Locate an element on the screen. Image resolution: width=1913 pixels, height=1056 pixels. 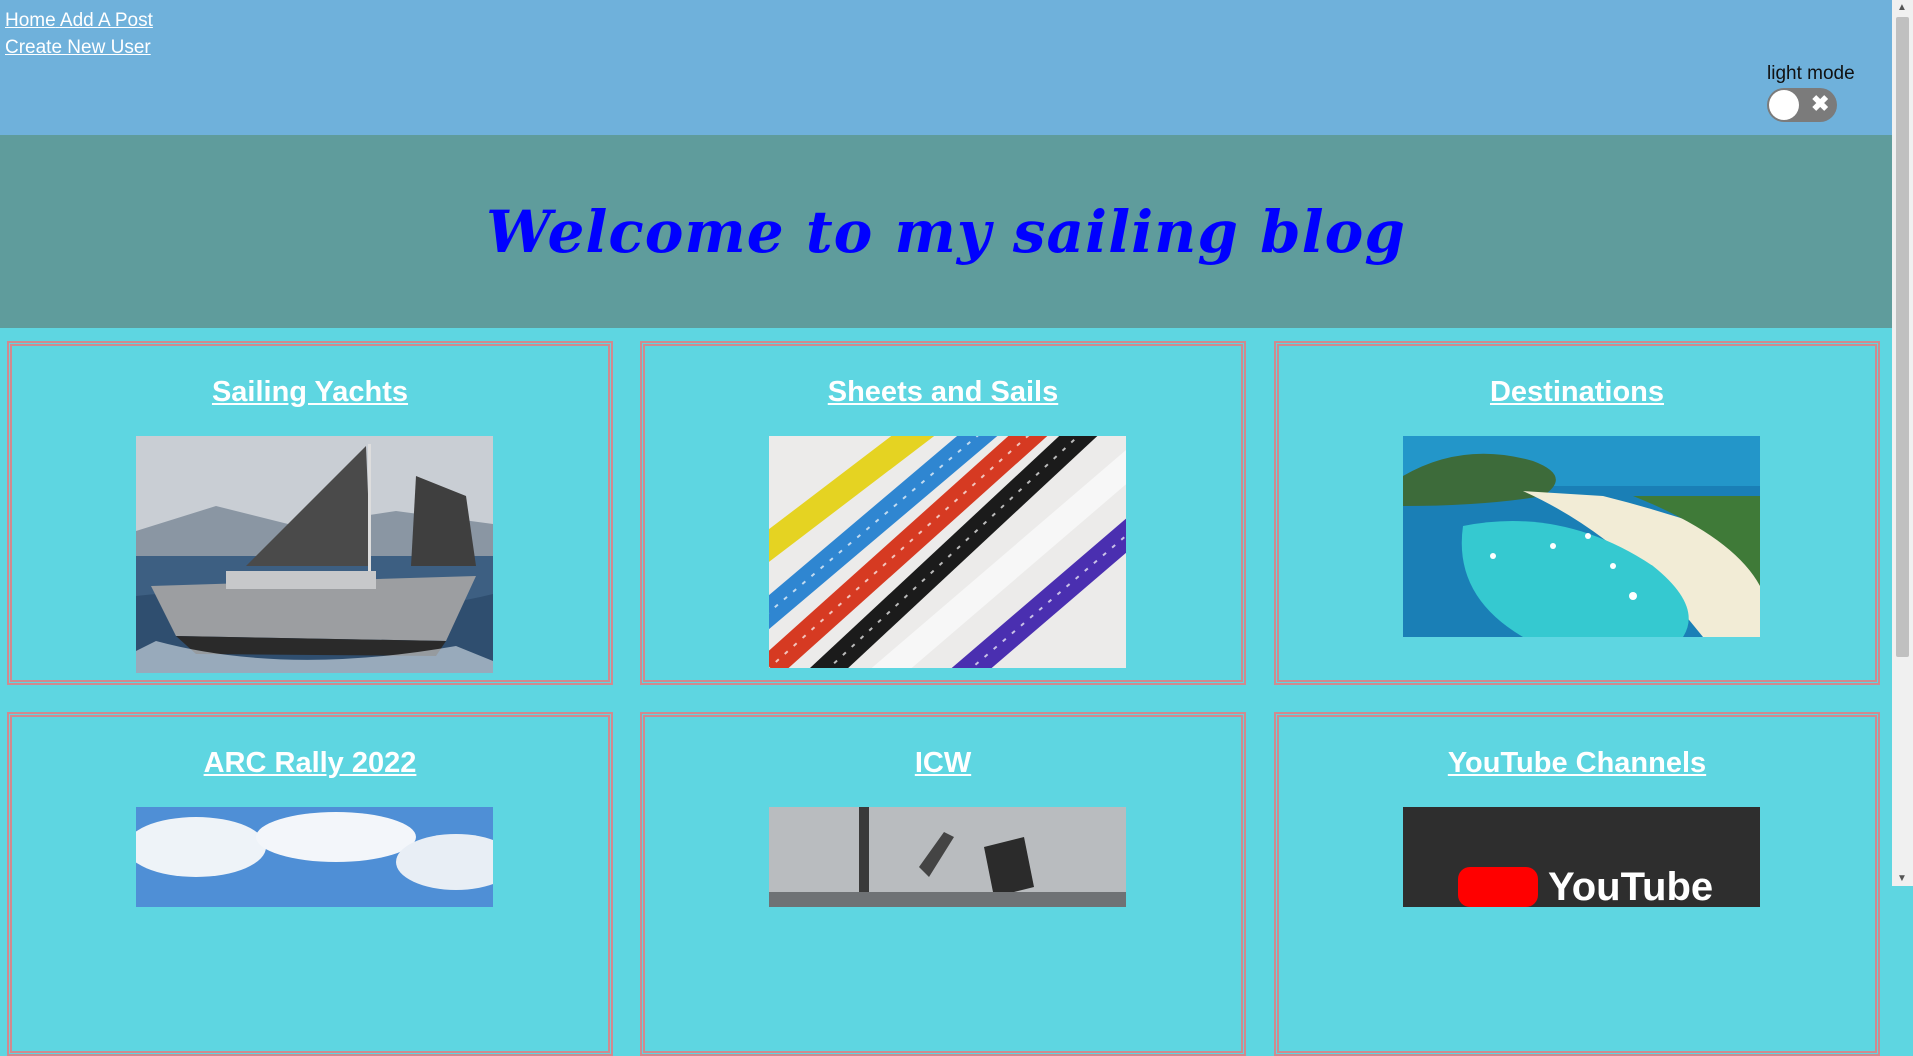
page-title: Welcome to my sailing blog is located at coordinates (946, 231).